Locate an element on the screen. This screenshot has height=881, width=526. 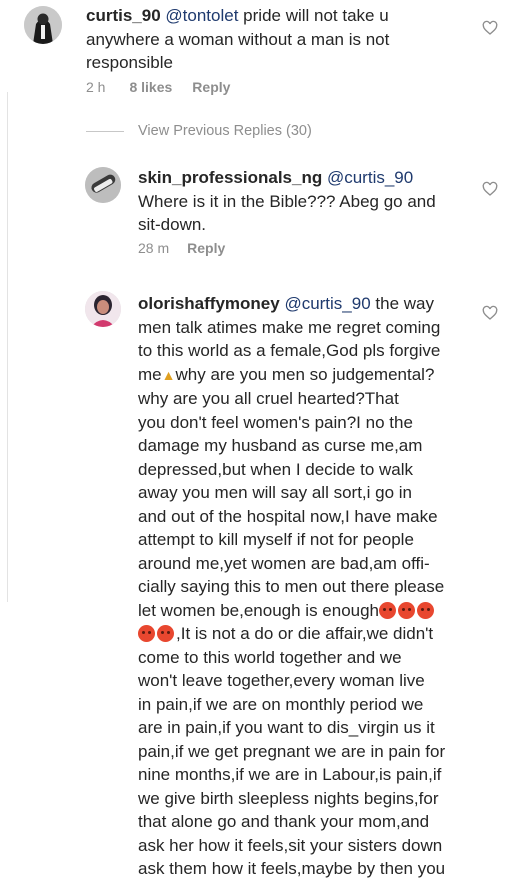
view-previous-label: View Previous Replies (30) is located at coordinates (225, 131).